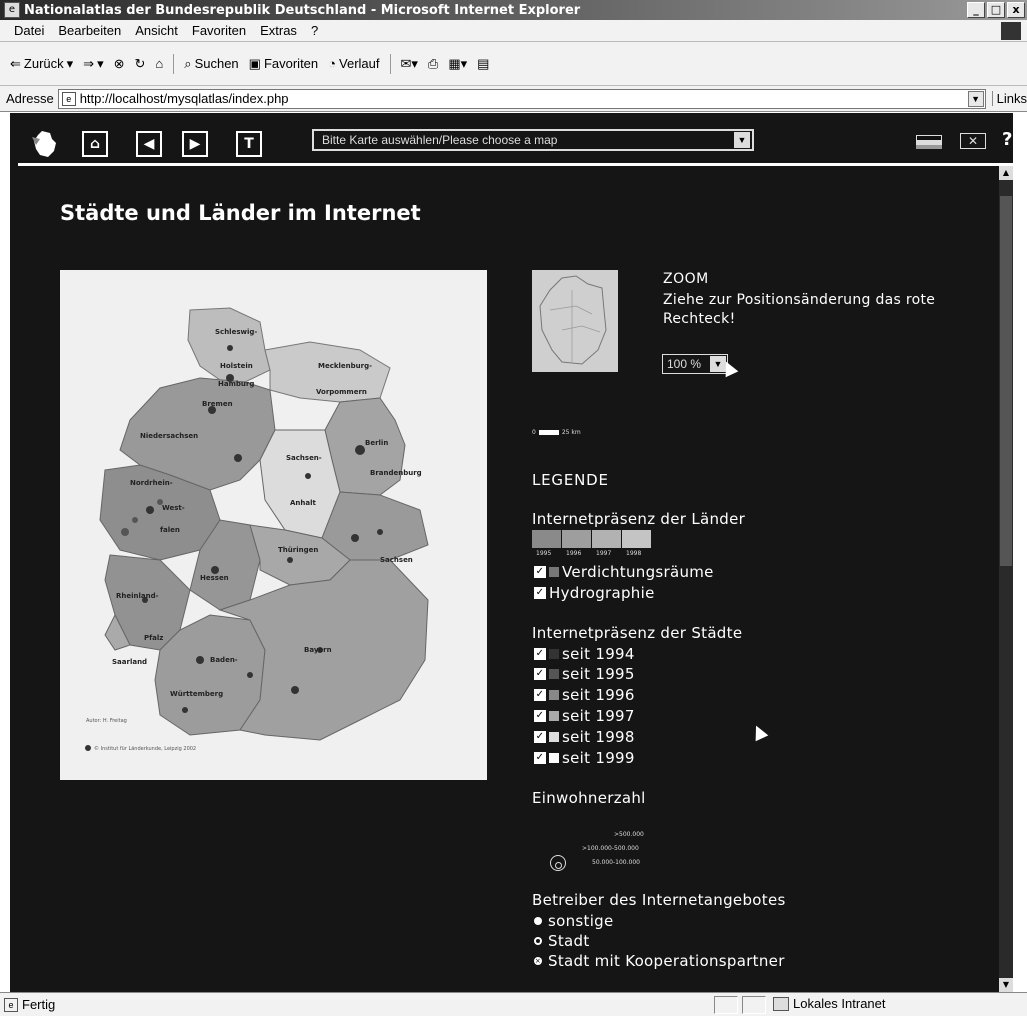 This screenshot has height=1016, width=1027. What do you see at coordinates (457, 64) in the screenshot?
I see `edit-icon: ▦▾` at bounding box center [457, 64].